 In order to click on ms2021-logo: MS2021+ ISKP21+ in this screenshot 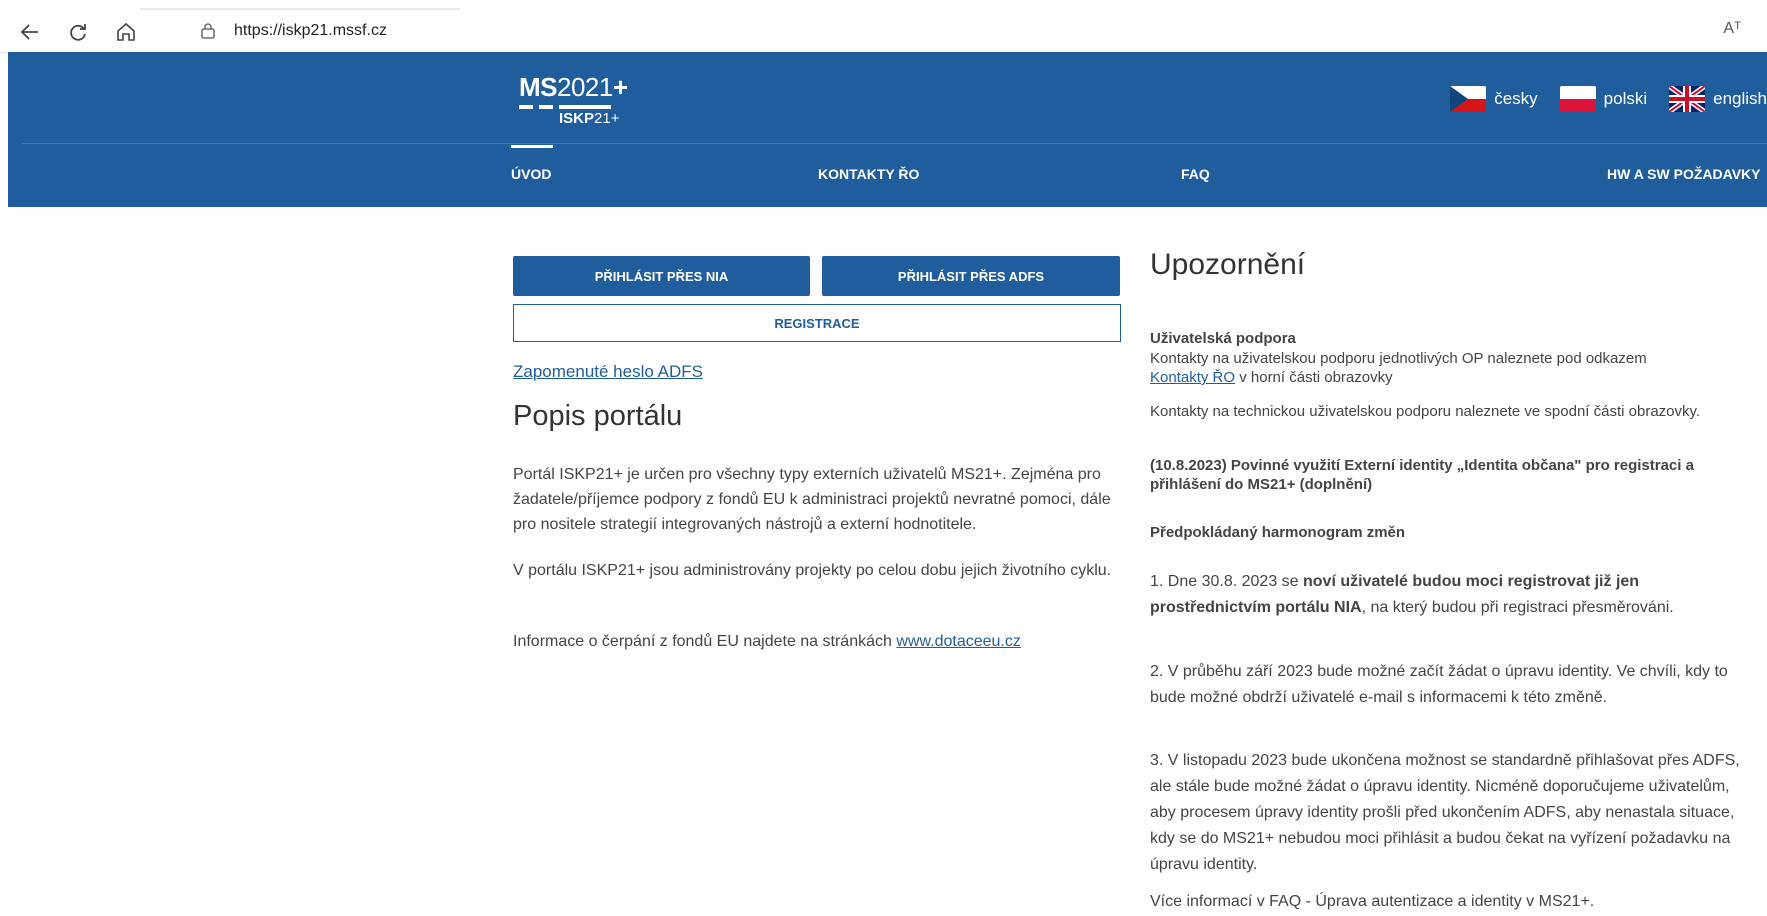, I will do `click(574, 99)`.